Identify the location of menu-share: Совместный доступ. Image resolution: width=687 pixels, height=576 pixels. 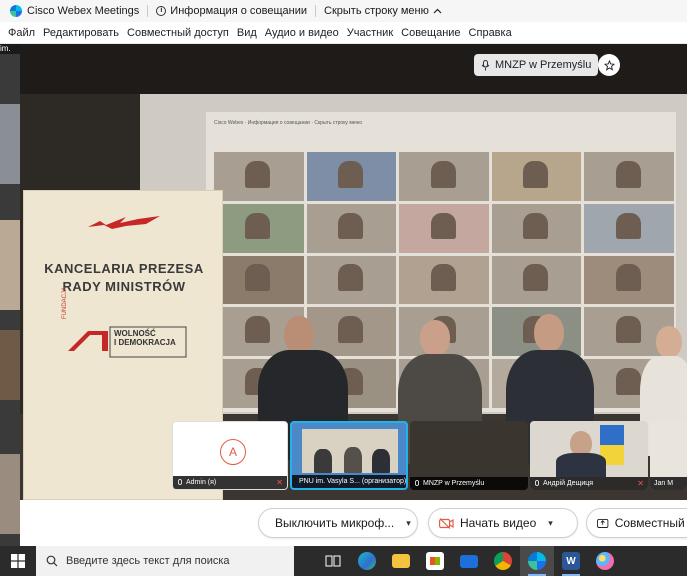
(178, 33).